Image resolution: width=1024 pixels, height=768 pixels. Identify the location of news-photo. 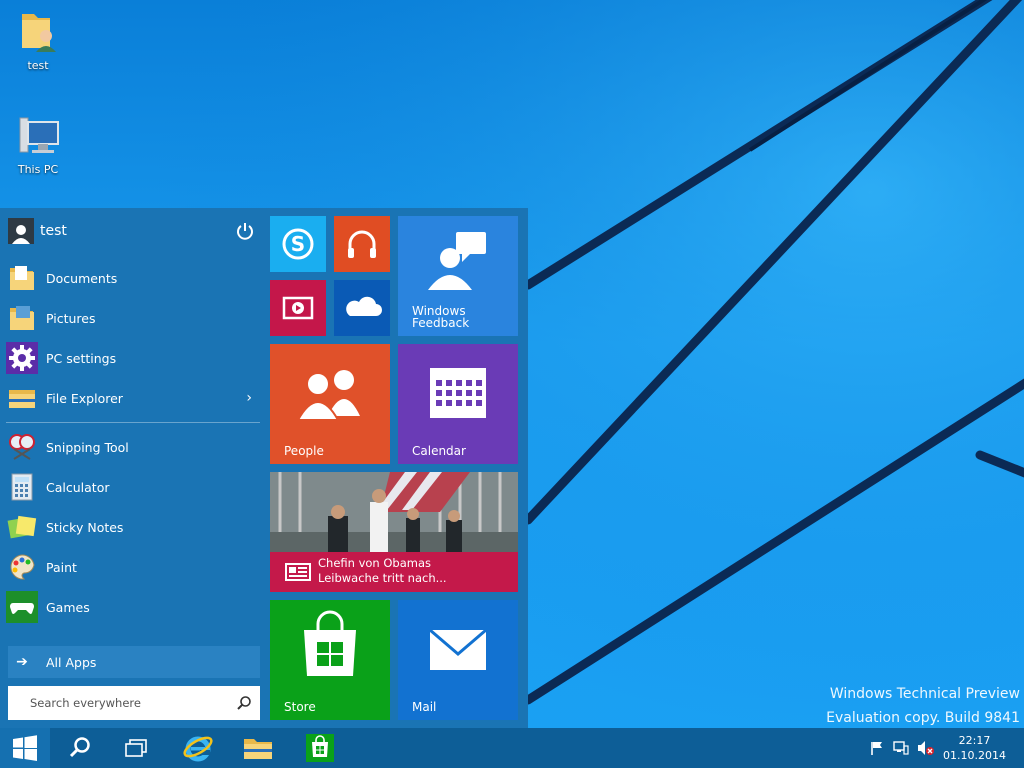
(394, 512).